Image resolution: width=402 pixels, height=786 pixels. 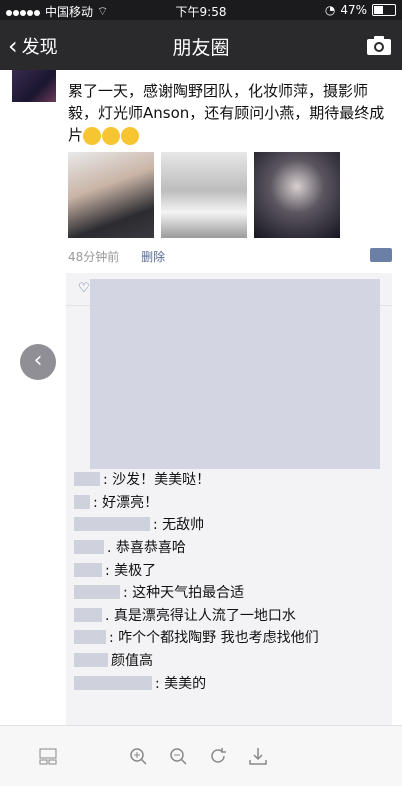 I want to click on zoom-in-icon, so click(x=138, y=756).